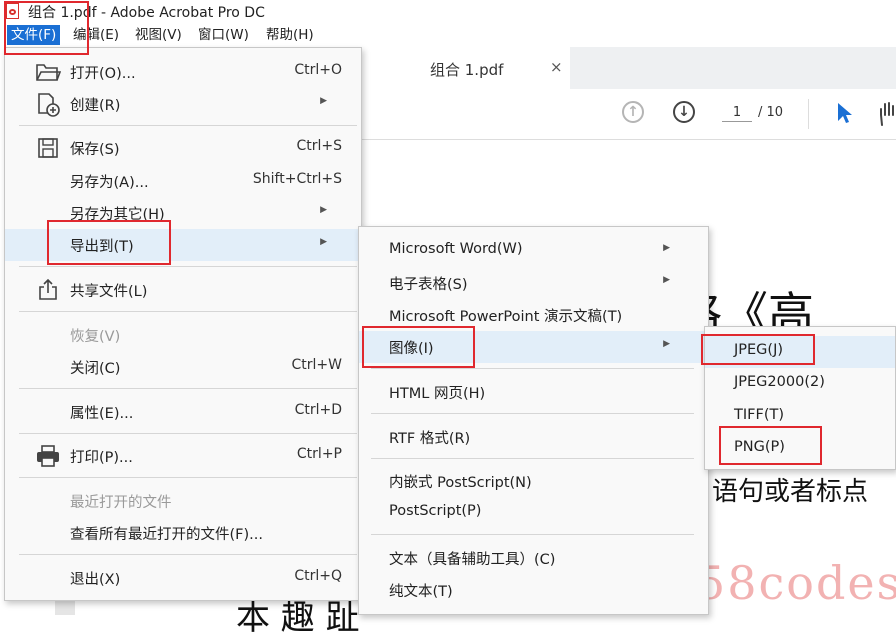 Image resolution: width=896 pixels, height=639 pixels. What do you see at coordinates (183, 290) in the screenshot?
I see `menu-item-share: 共享文件(L)` at bounding box center [183, 290].